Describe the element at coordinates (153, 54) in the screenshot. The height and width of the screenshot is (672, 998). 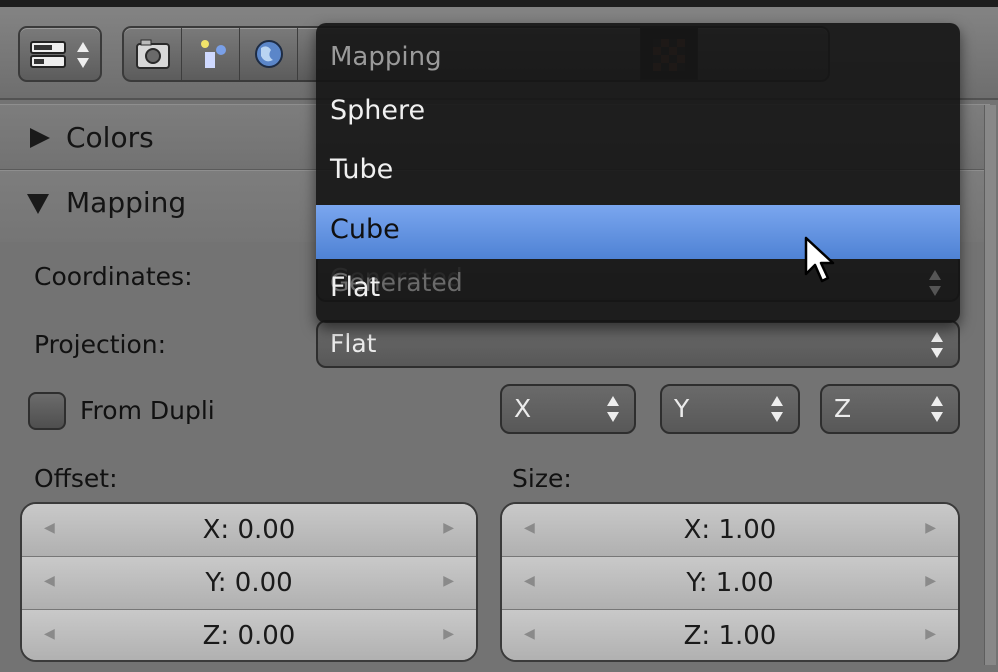
I see `tab-render` at that location.